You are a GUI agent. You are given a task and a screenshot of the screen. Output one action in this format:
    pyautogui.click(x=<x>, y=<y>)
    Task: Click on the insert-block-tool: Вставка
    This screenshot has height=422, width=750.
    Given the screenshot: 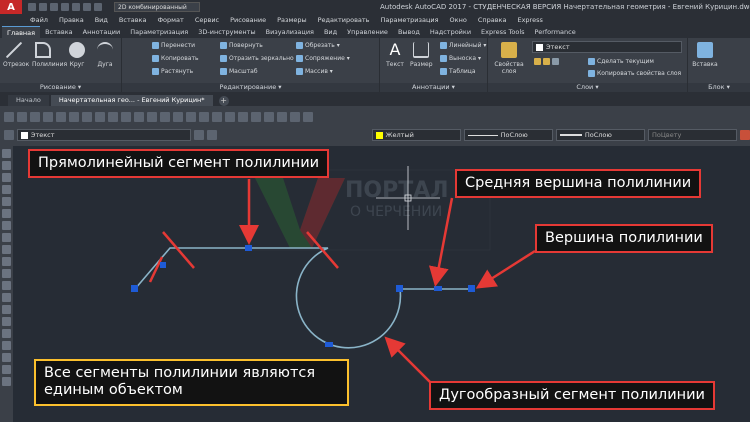 What is the action you would take?
    pyautogui.click(x=705, y=55)
    